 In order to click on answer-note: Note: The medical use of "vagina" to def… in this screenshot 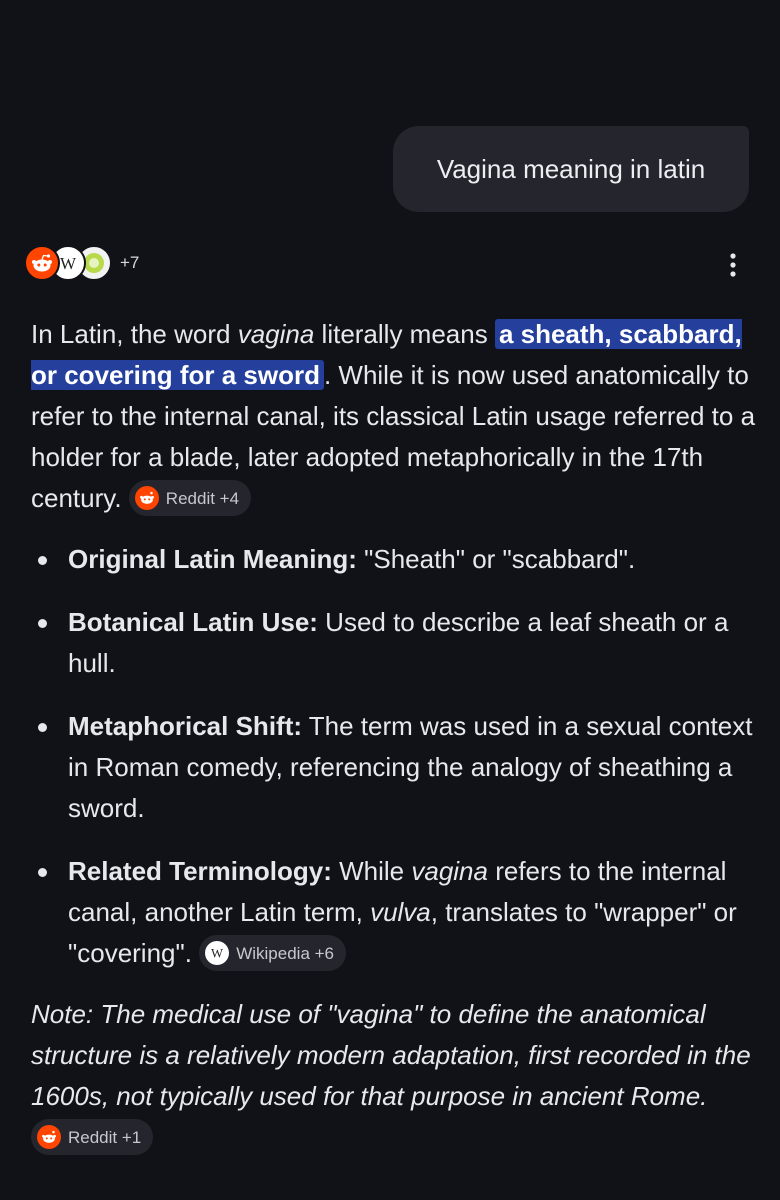, I will do `click(393, 1076)`.